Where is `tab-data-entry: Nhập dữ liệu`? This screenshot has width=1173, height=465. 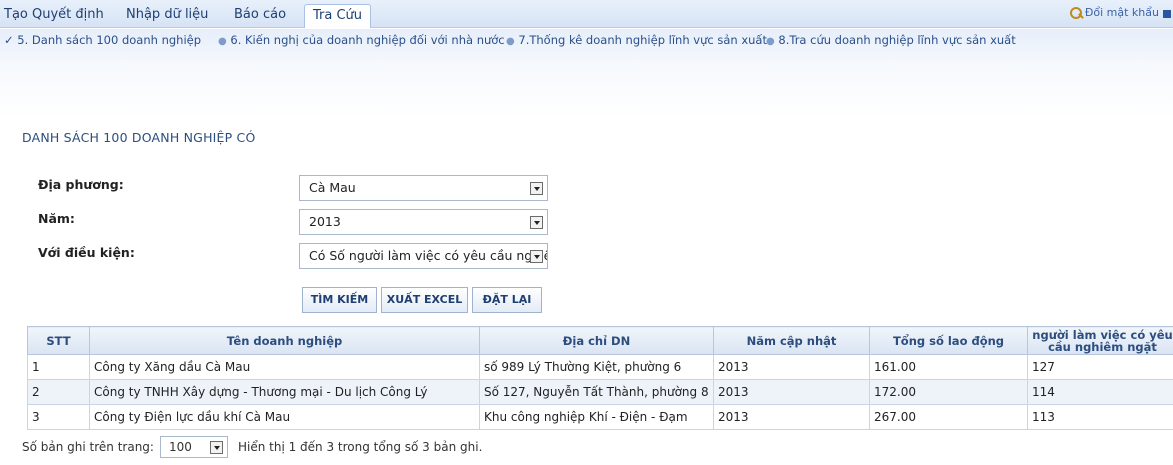 tab-data-entry: Nhập dữ liệu is located at coordinates (167, 16).